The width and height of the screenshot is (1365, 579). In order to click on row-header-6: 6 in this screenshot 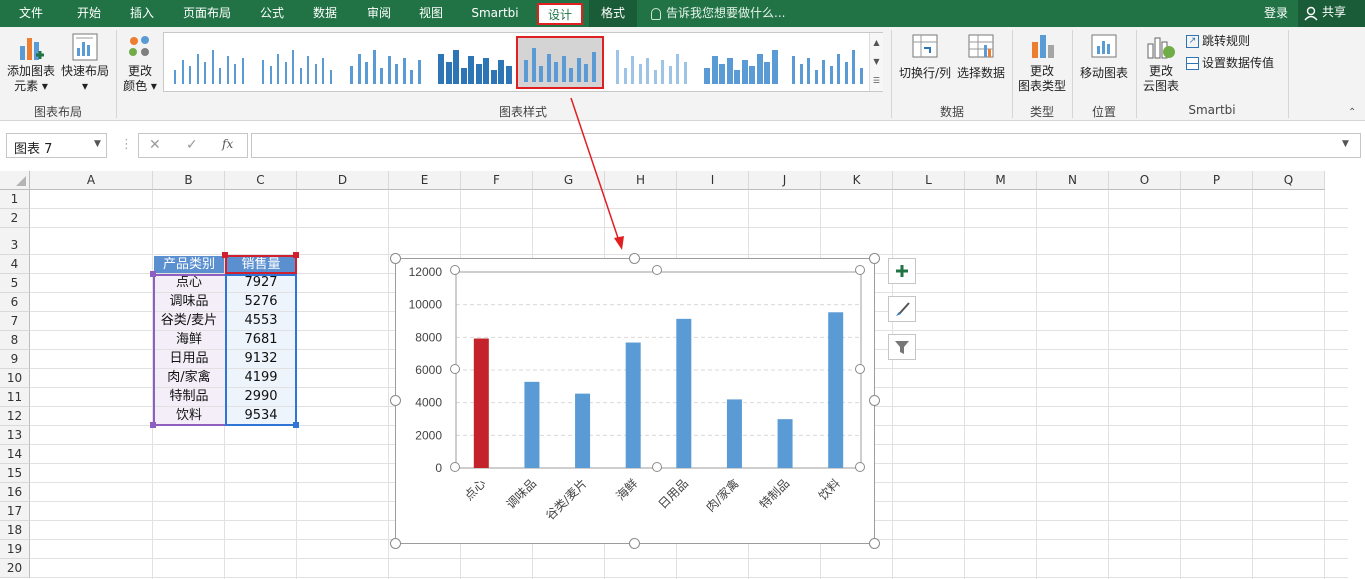, I will do `click(15, 302)`.